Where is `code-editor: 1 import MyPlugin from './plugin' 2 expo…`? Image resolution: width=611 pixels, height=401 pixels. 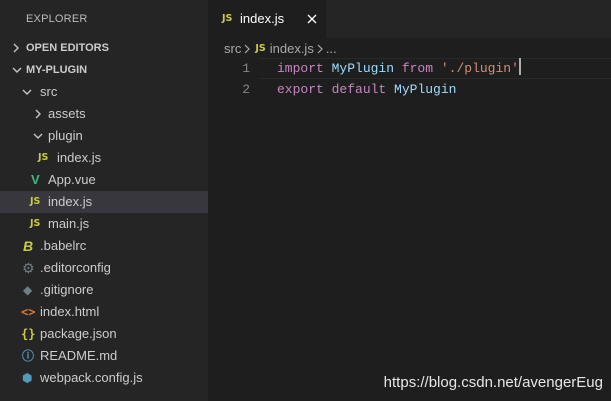
code-editor: 1 import MyPlugin from './plugin' 2 expo… is located at coordinates (409, 79).